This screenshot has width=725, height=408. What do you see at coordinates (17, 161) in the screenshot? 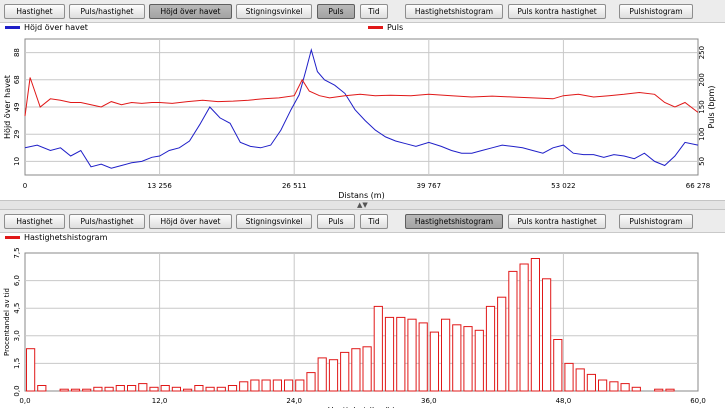
I see `y-tick-label: 10` at bounding box center [17, 161].